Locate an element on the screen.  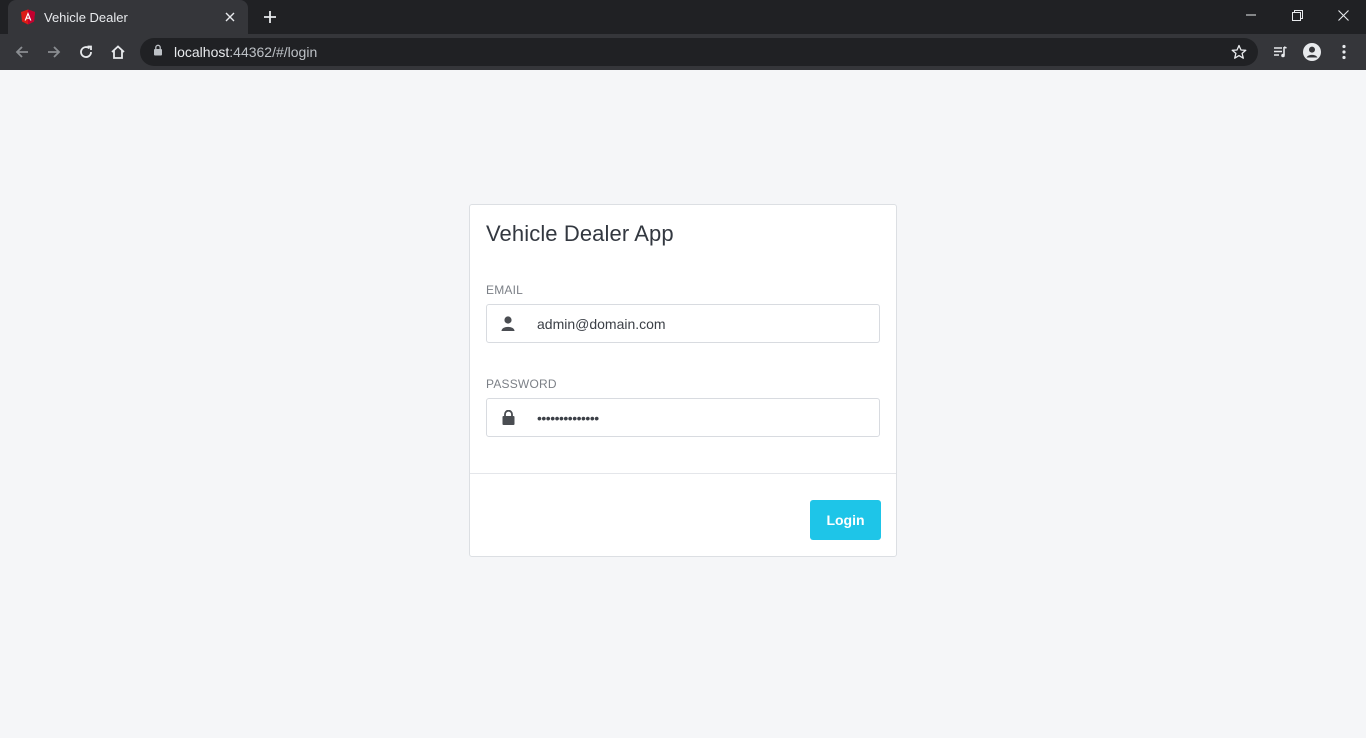
email-field: admin@domain.com is located at coordinates (683, 323).